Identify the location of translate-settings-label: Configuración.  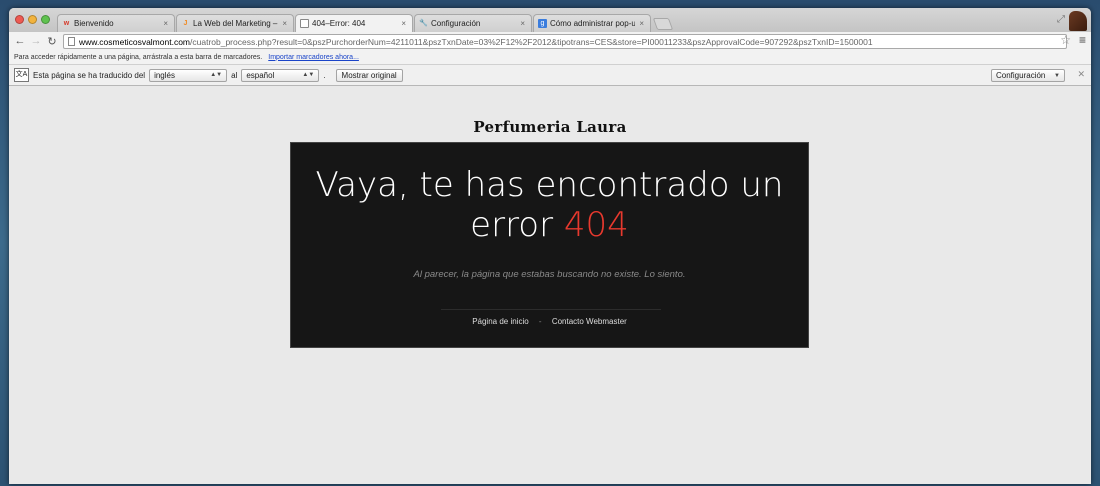
(1021, 75).